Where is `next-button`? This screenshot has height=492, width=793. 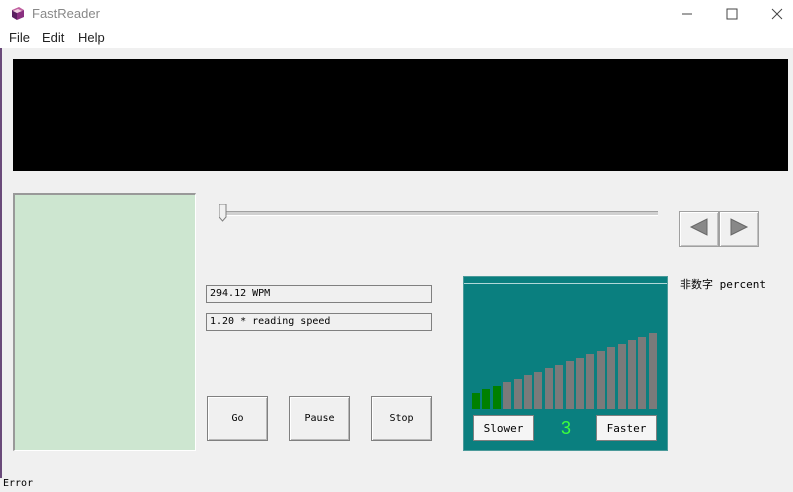
next-button is located at coordinates (739, 229).